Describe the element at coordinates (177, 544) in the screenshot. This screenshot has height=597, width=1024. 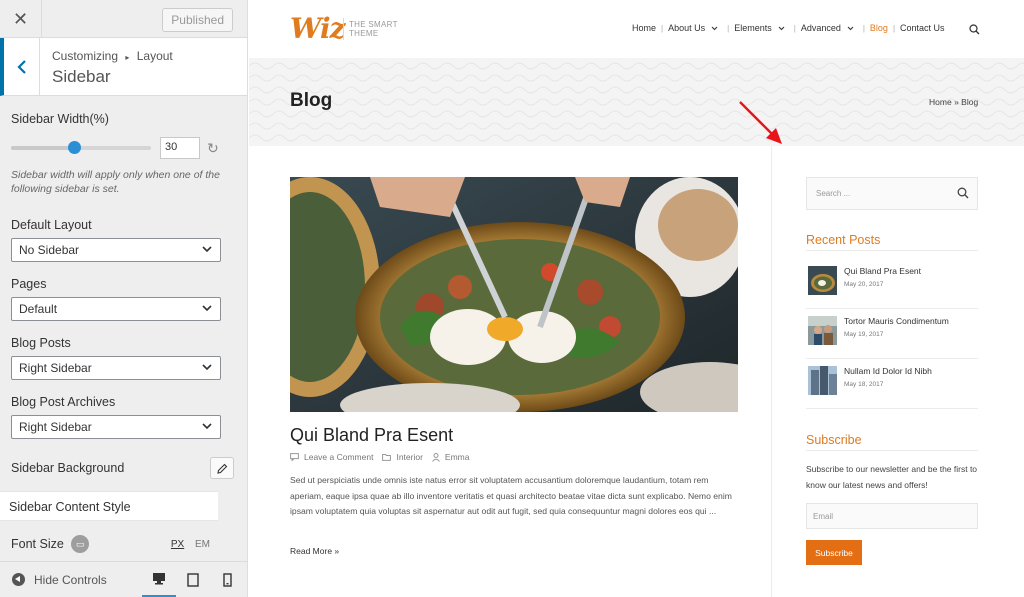
I see `unit-px-button: PX` at that location.